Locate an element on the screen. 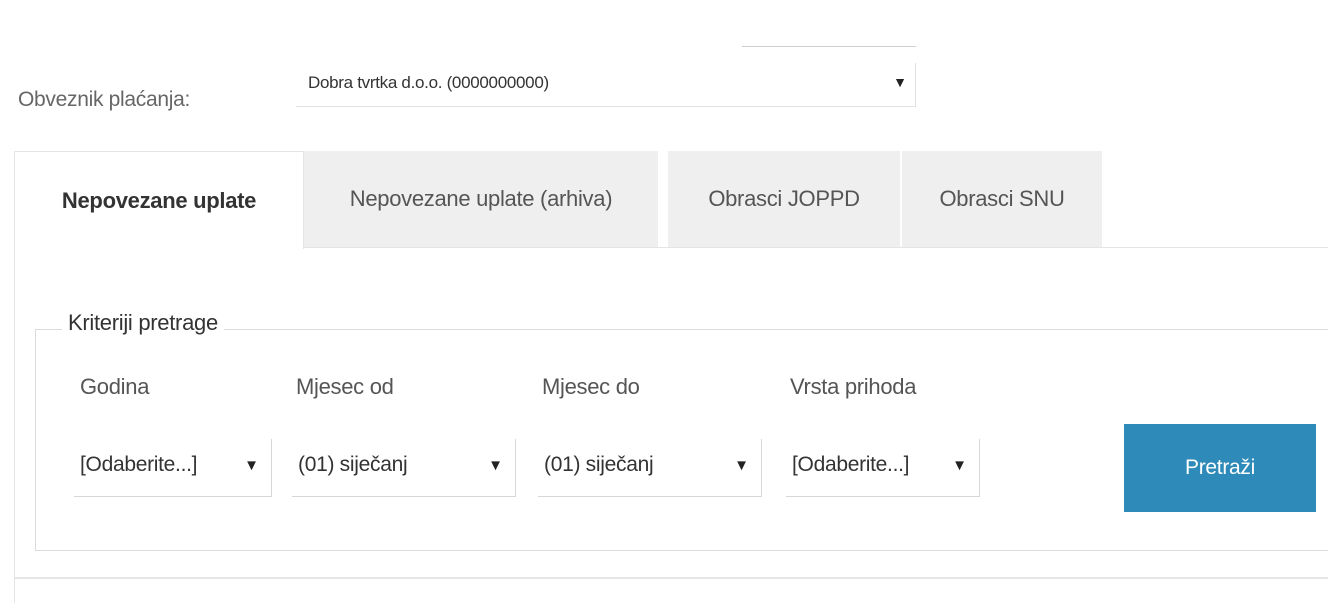 This screenshot has width=1328, height=603. payer-select: Dobra tvrtka d.o.o. (0000000000) ▼ is located at coordinates (606, 85).